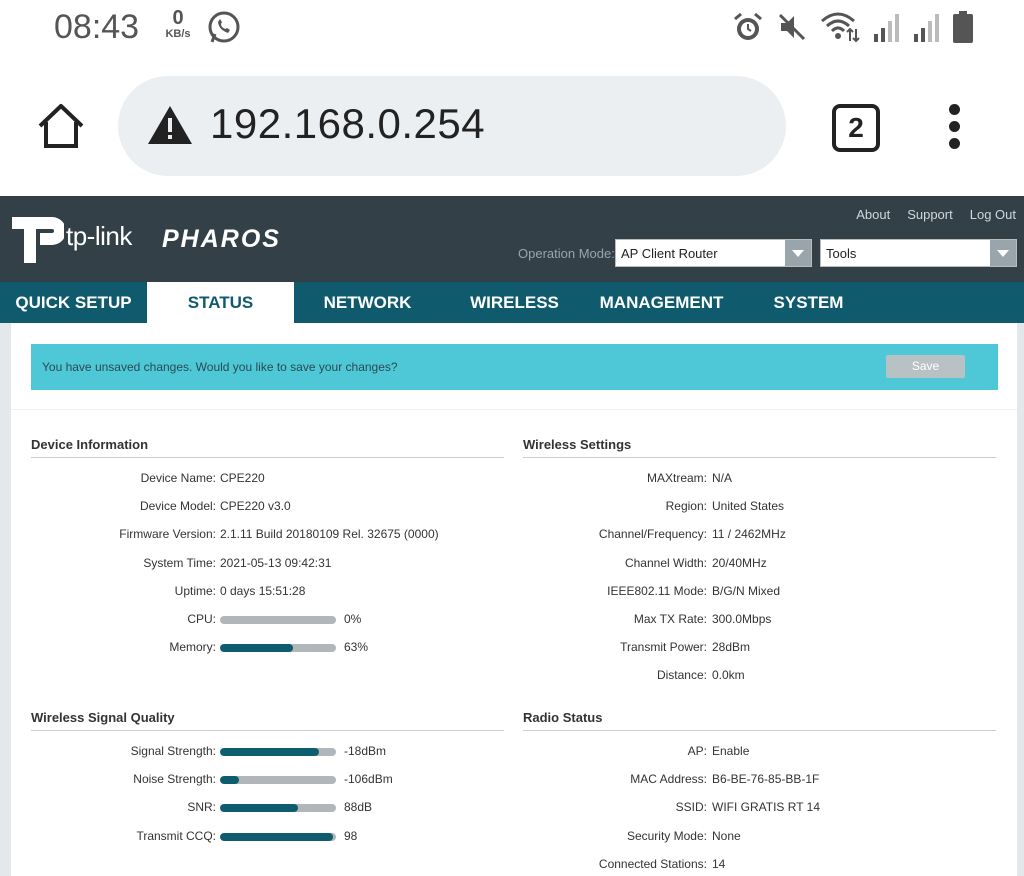 This screenshot has width=1024, height=876. I want to click on device-info-label: System Time:, so click(179, 562).